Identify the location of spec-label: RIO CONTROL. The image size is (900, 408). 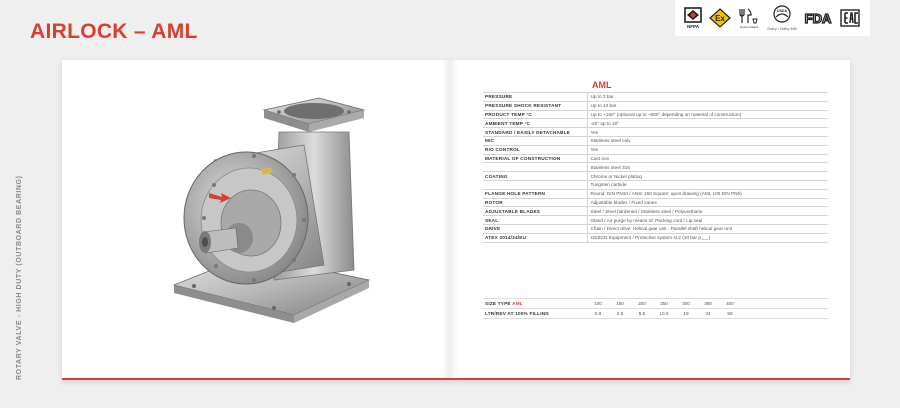
(535, 150).